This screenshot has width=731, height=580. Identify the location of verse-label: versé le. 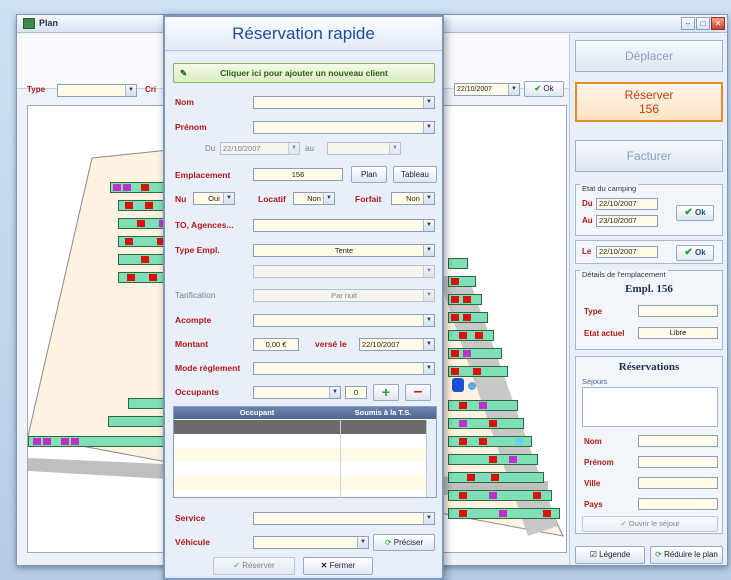
(331, 344).